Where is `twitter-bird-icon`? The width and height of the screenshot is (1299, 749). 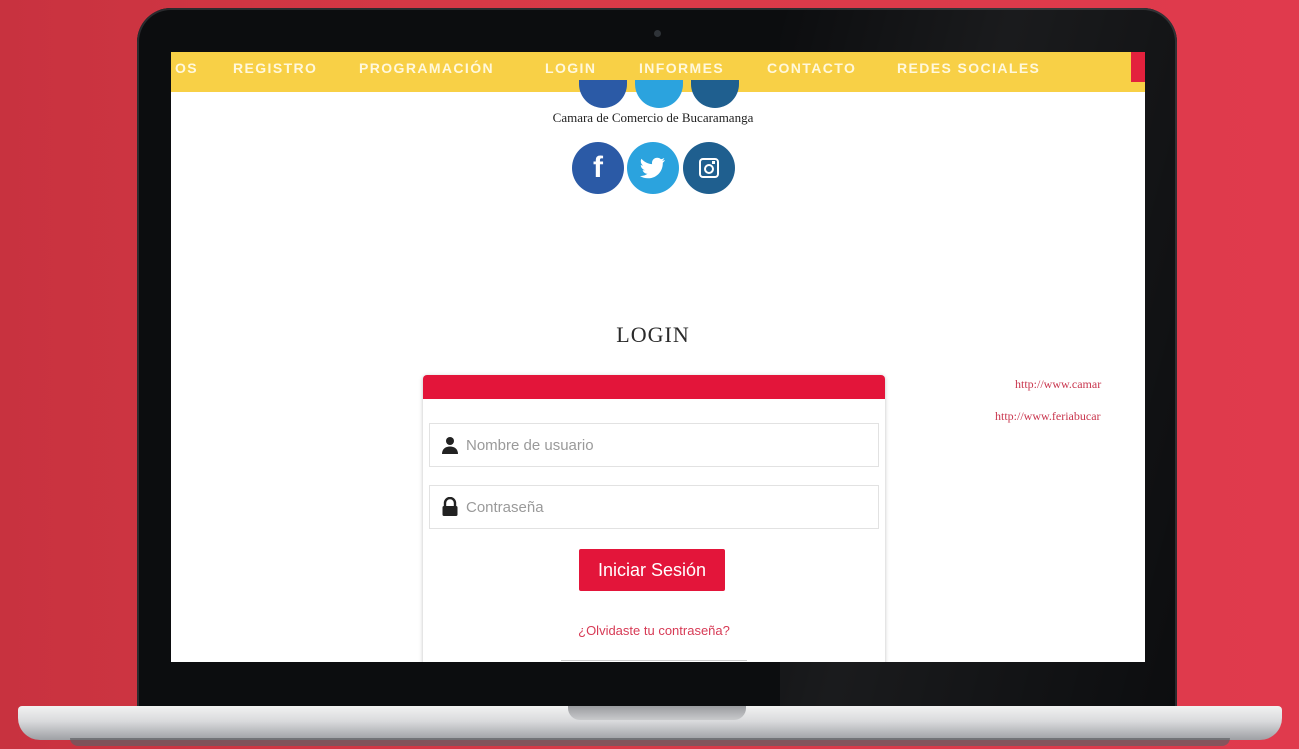 twitter-bird-icon is located at coordinates (652, 168).